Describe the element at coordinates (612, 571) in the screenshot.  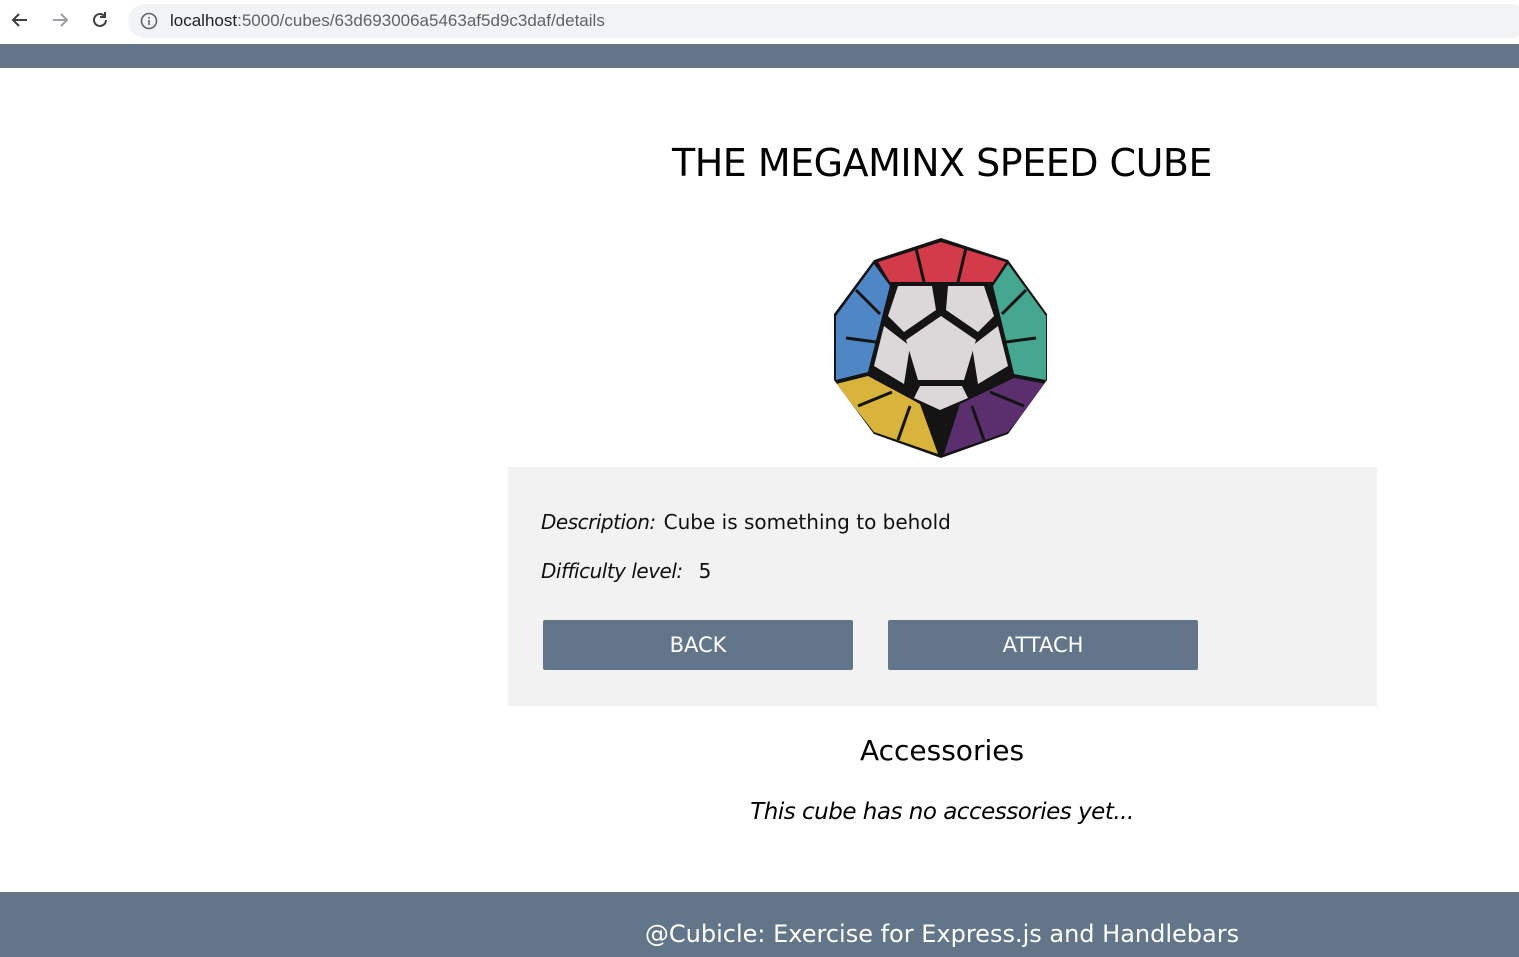
I see `difficulty-label: Difficulty level:` at that location.